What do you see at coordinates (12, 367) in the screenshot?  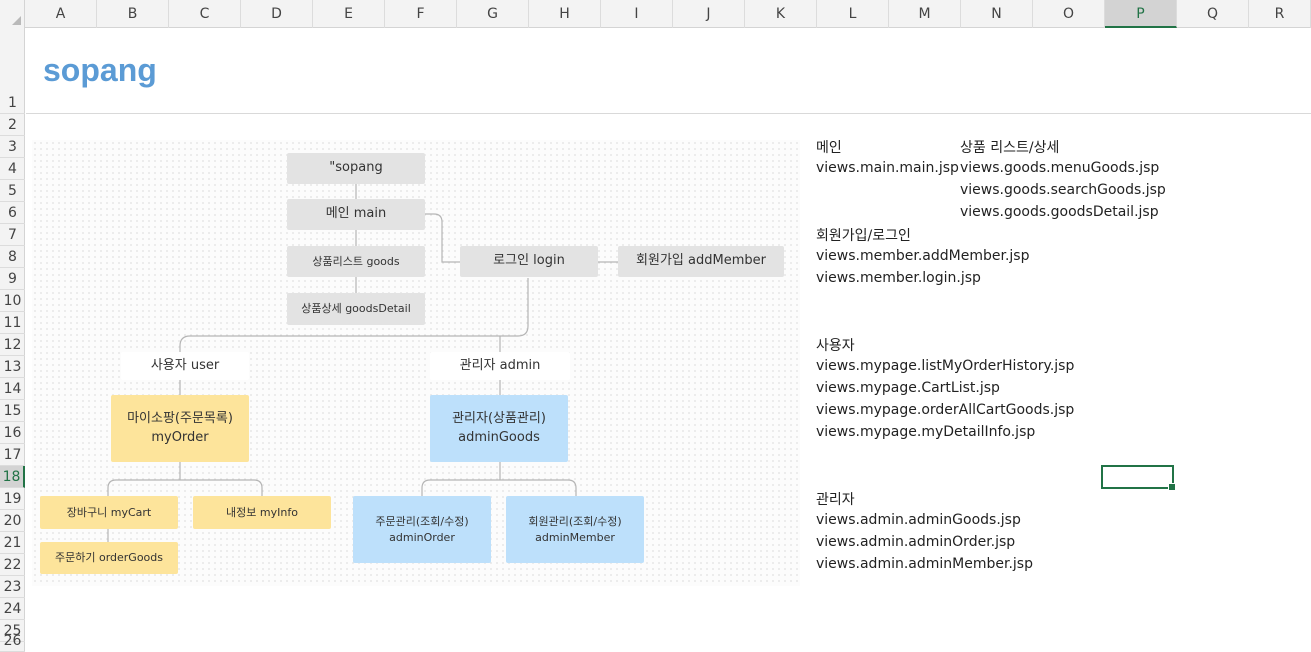 I see `row-header-13: 13` at bounding box center [12, 367].